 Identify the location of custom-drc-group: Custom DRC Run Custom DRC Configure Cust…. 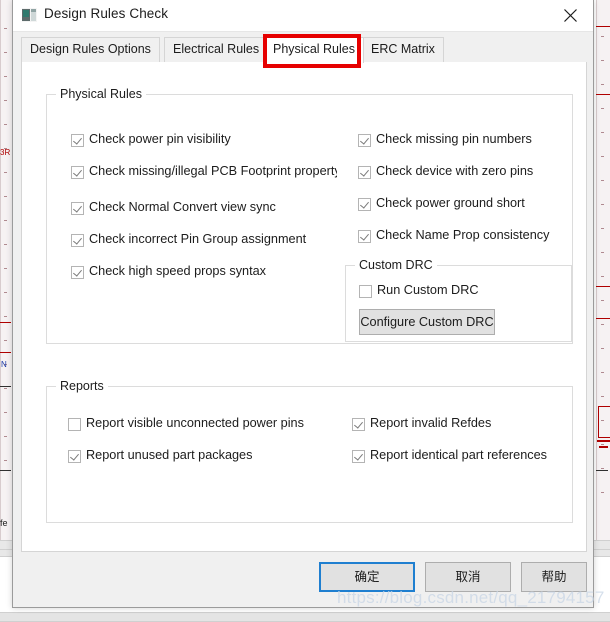
(458, 300).